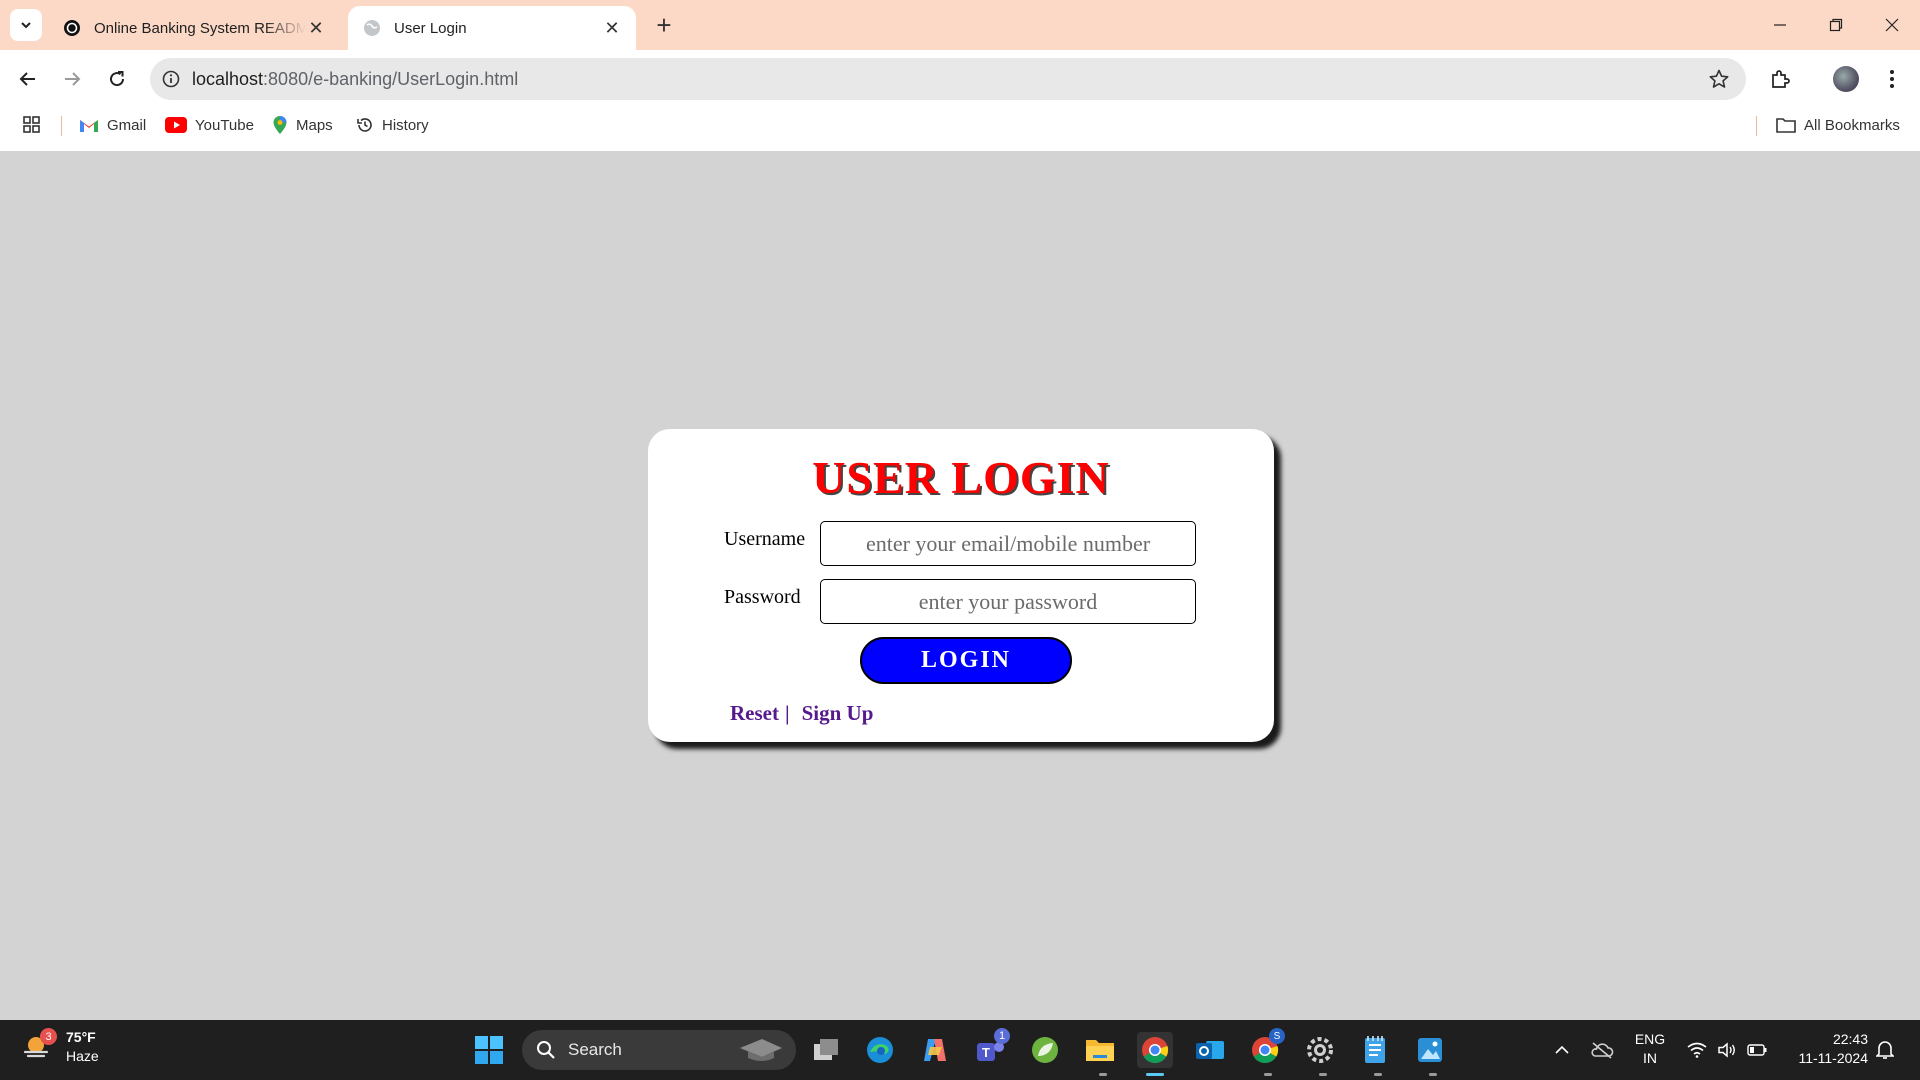 The image size is (1920, 1080). What do you see at coordinates (546, 1050) in the screenshot?
I see `search-icon` at bounding box center [546, 1050].